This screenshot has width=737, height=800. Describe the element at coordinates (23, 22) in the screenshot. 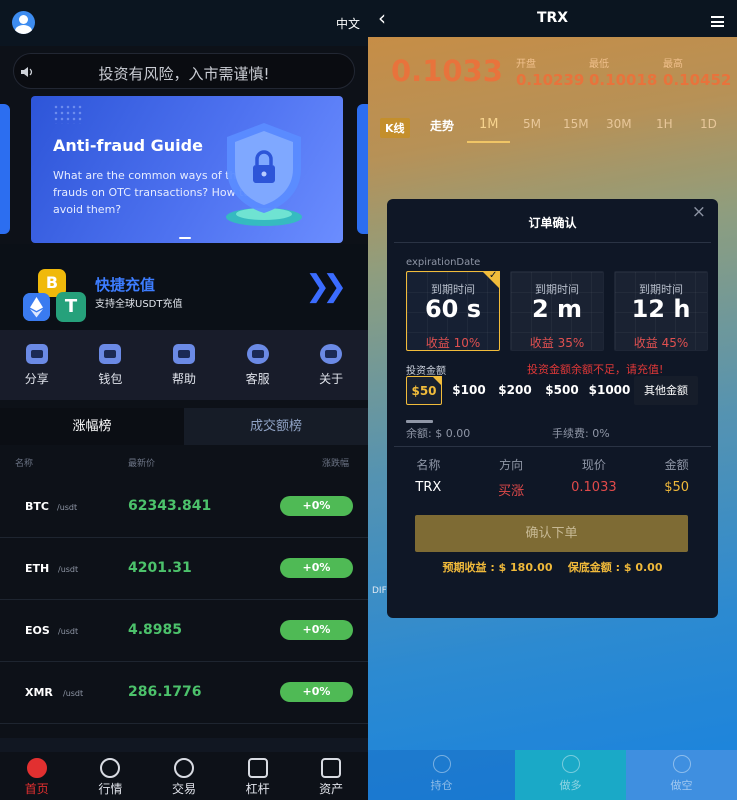

I see `avatar` at that location.